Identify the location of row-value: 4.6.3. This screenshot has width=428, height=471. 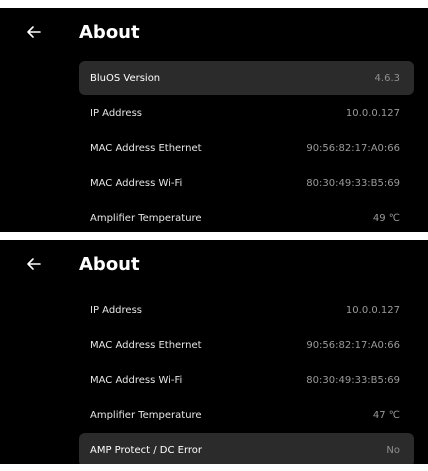
(387, 78).